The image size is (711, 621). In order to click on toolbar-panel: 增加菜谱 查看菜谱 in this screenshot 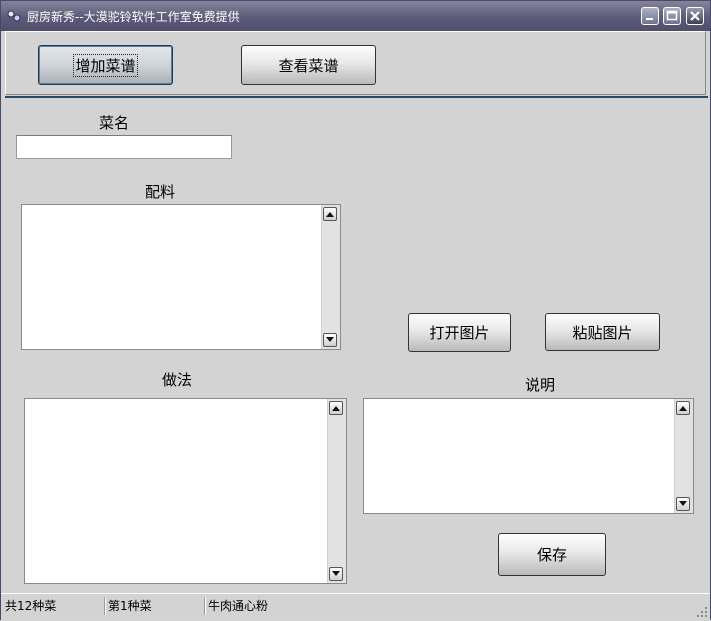, I will do `click(355, 63)`.